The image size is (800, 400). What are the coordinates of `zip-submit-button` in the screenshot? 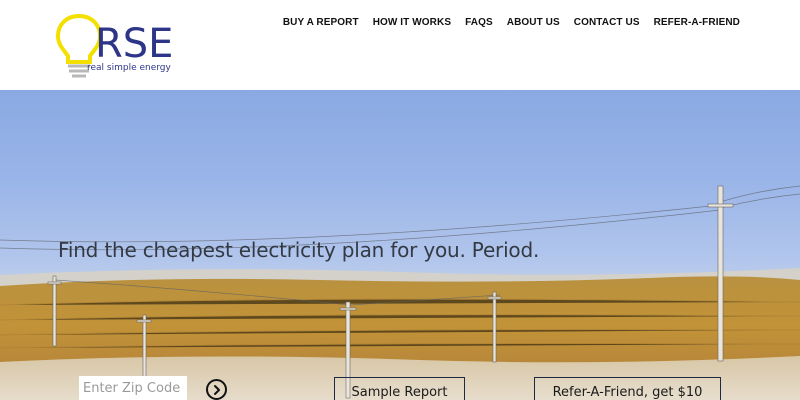 It's located at (216, 389).